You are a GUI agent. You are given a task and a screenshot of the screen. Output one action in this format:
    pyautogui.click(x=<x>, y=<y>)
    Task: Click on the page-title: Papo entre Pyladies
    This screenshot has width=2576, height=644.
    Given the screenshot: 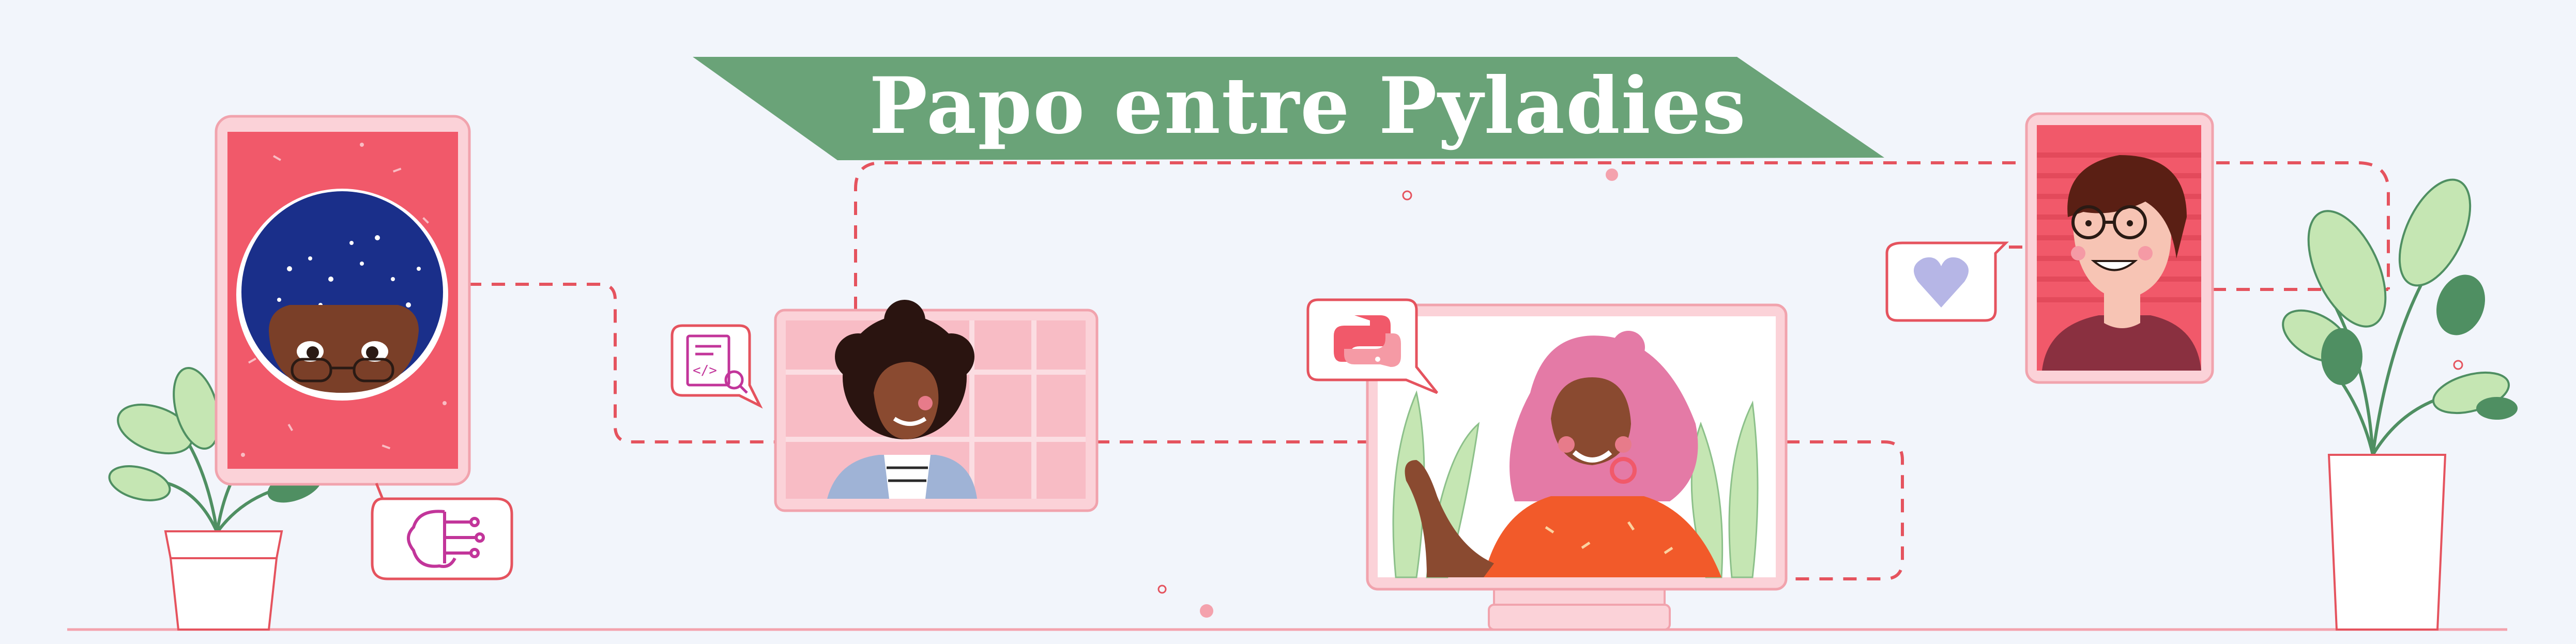 What is the action you would take?
    pyautogui.click(x=1308, y=105)
    